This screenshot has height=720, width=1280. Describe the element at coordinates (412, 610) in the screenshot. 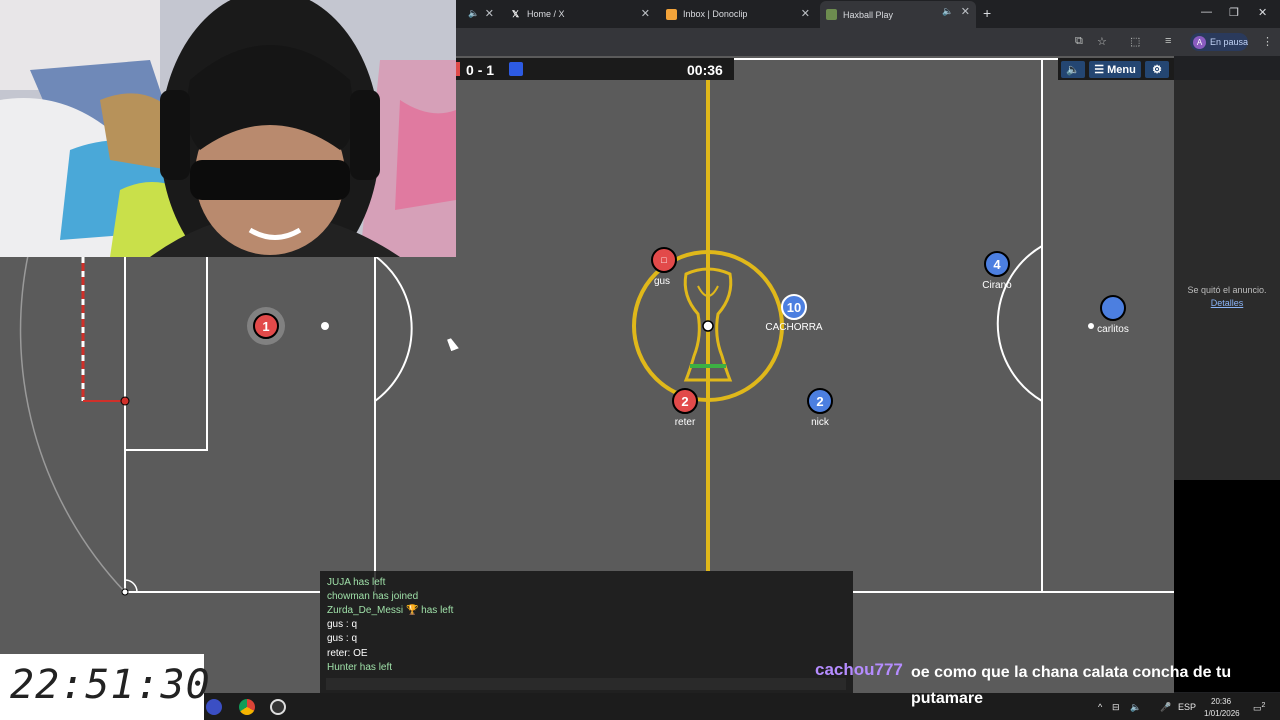

I see `trophy-icon: 🏆` at that location.